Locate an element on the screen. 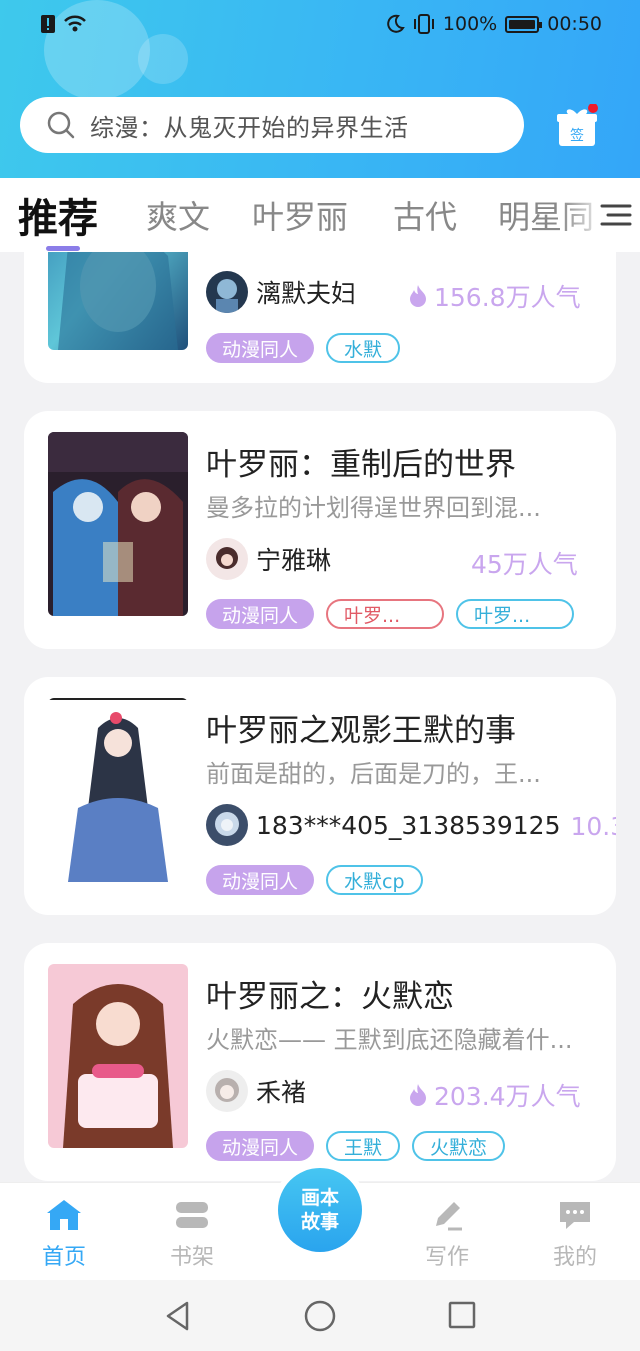 This screenshot has width=640, height=1351. author-row: 禾褚 is located at coordinates (256, 1091).